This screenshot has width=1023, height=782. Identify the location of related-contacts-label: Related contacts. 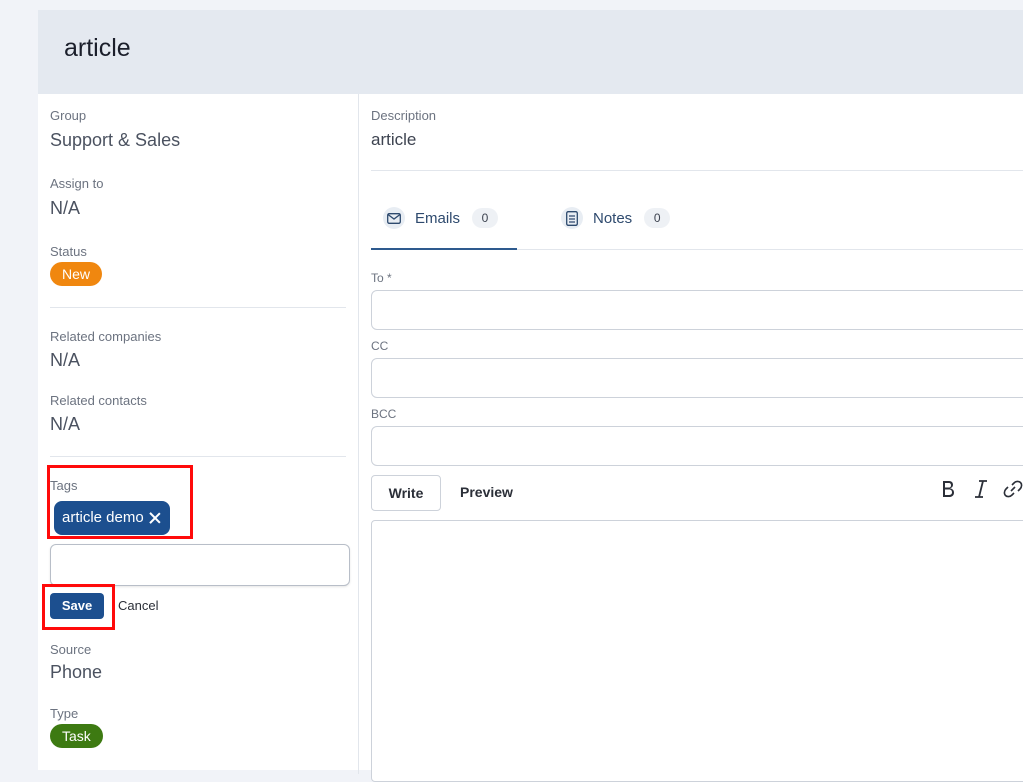
(98, 400).